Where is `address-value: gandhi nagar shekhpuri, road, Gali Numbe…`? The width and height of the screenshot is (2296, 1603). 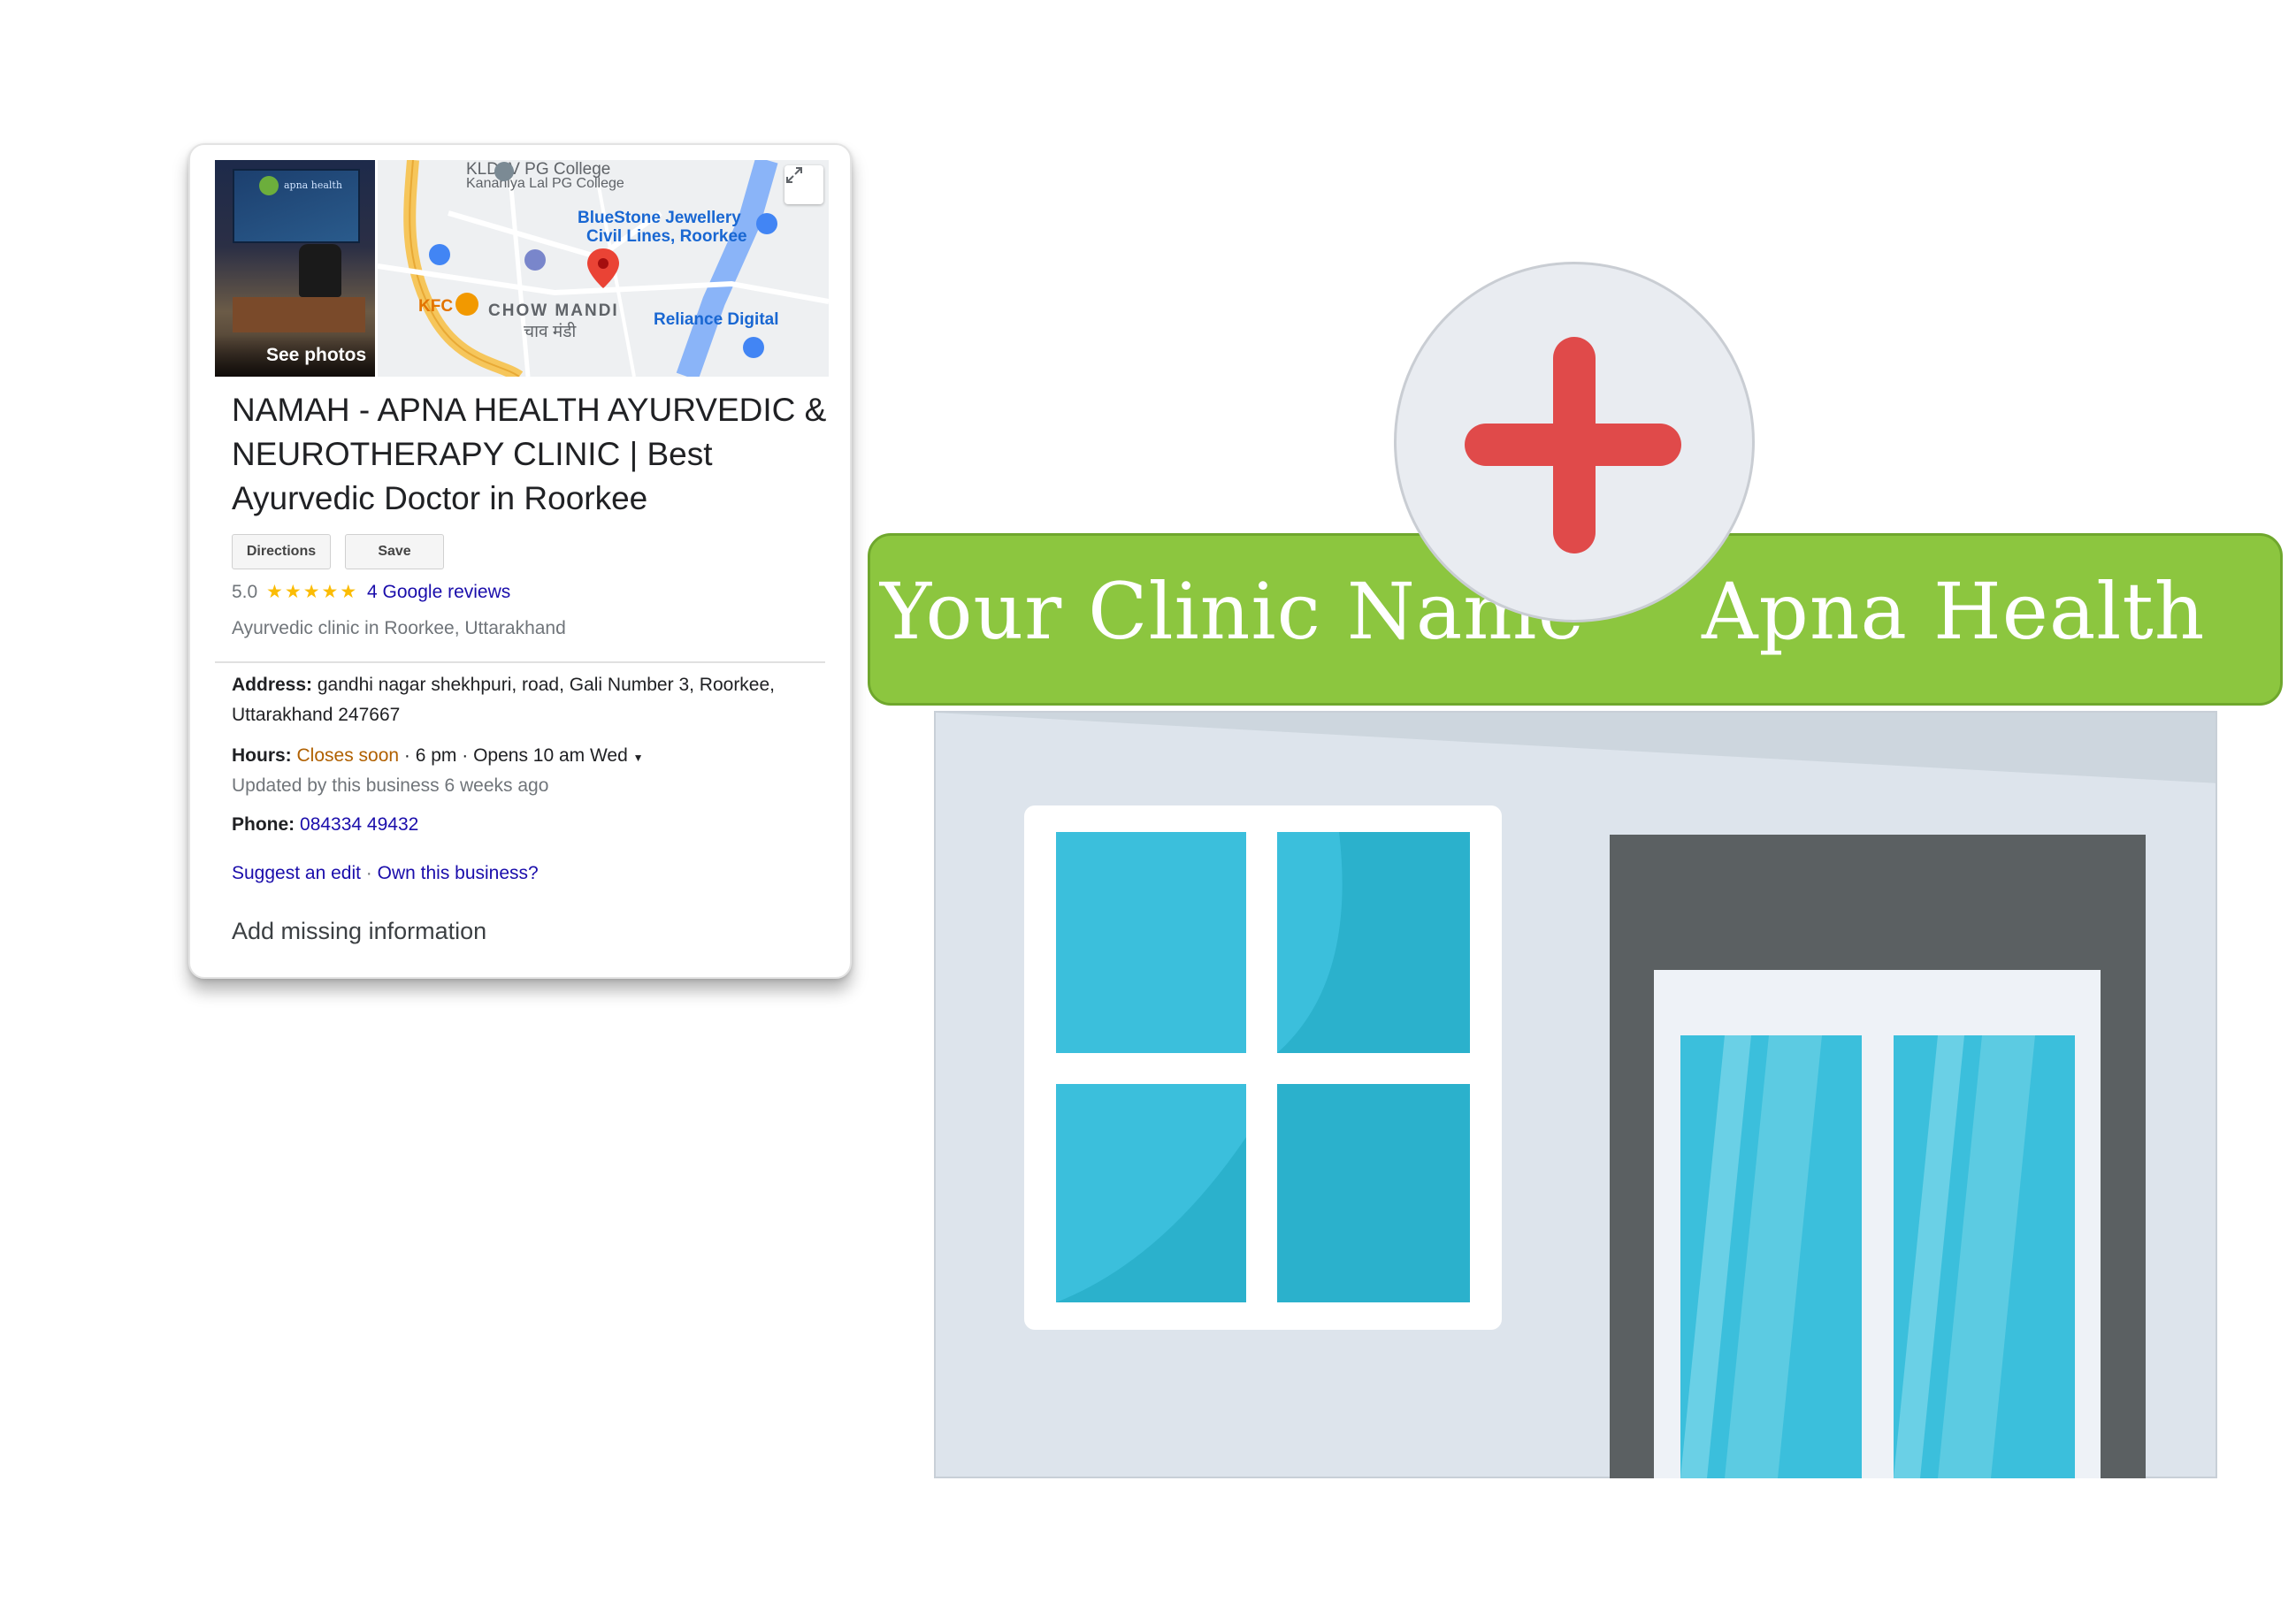
address-value: gandhi nagar shekhpuri, road, Gali Numbe… is located at coordinates (503, 700).